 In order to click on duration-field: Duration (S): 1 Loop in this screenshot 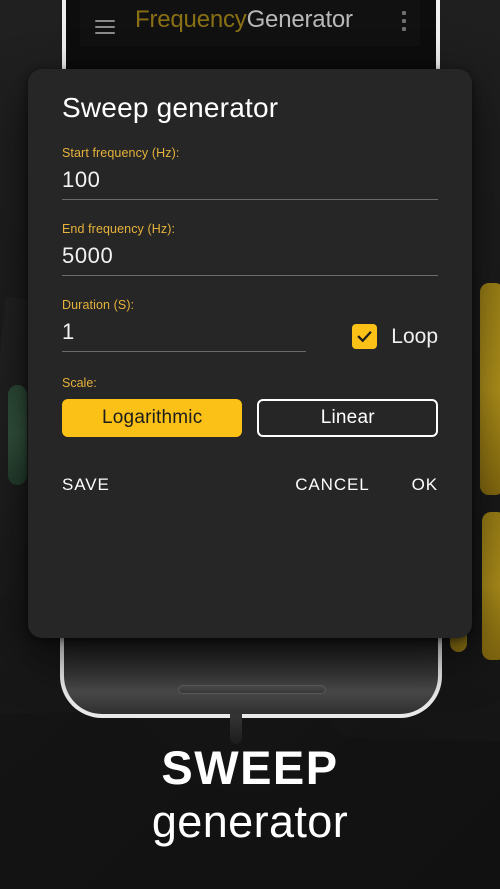, I will do `click(250, 325)`.